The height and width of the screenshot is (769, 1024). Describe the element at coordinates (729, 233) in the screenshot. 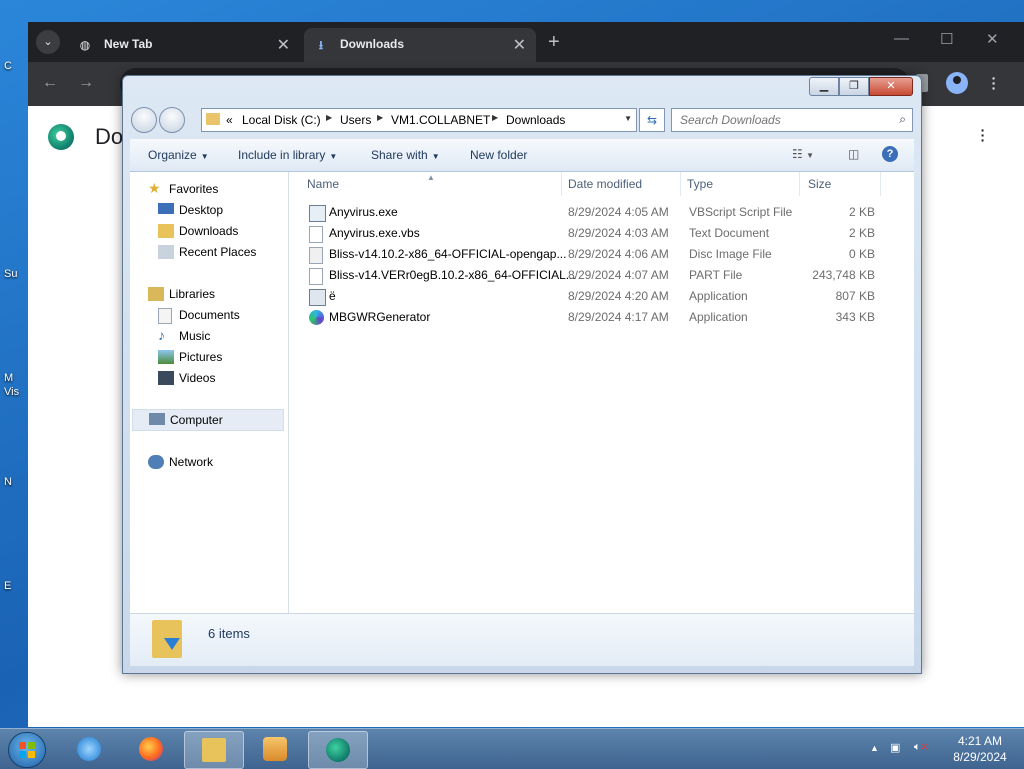

I see `file-type: Text Document` at that location.